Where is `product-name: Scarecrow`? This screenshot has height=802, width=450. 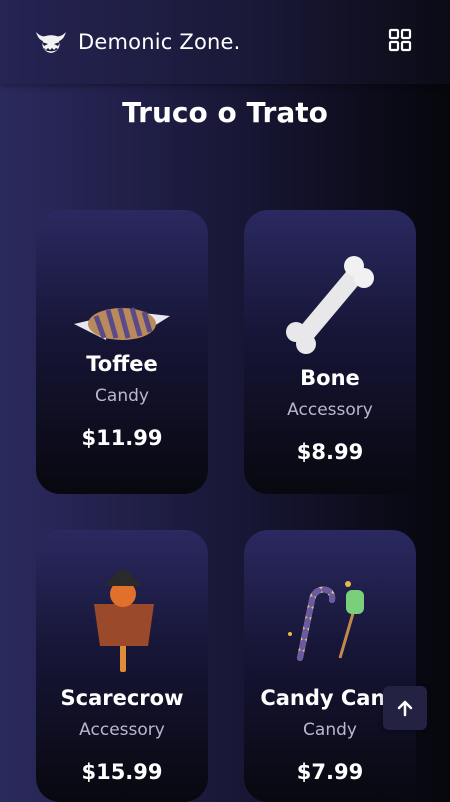 product-name: Scarecrow is located at coordinates (122, 698).